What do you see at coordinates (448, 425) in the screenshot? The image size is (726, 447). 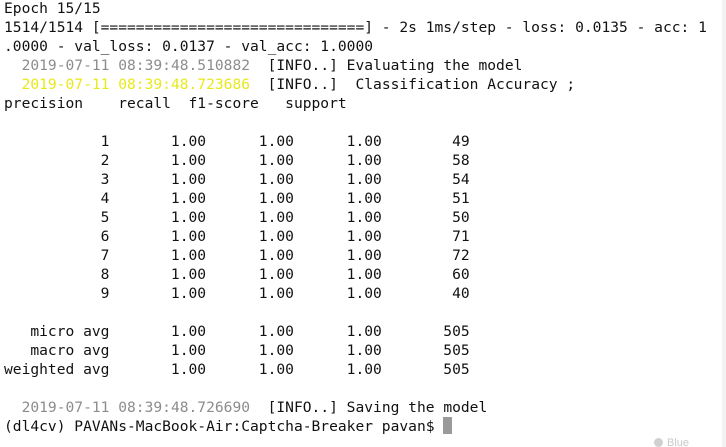 I see `block-cursor-icon` at bounding box center [448, 425].